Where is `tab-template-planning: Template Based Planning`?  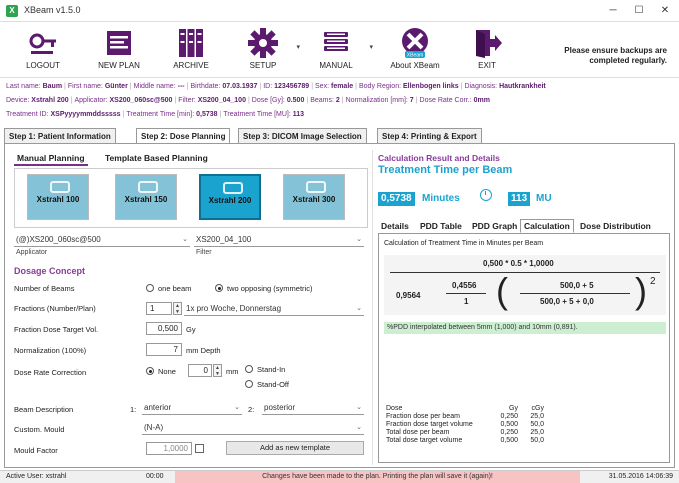
tab-template-planning: Template Based Planning is located at coordinates (156, 159).